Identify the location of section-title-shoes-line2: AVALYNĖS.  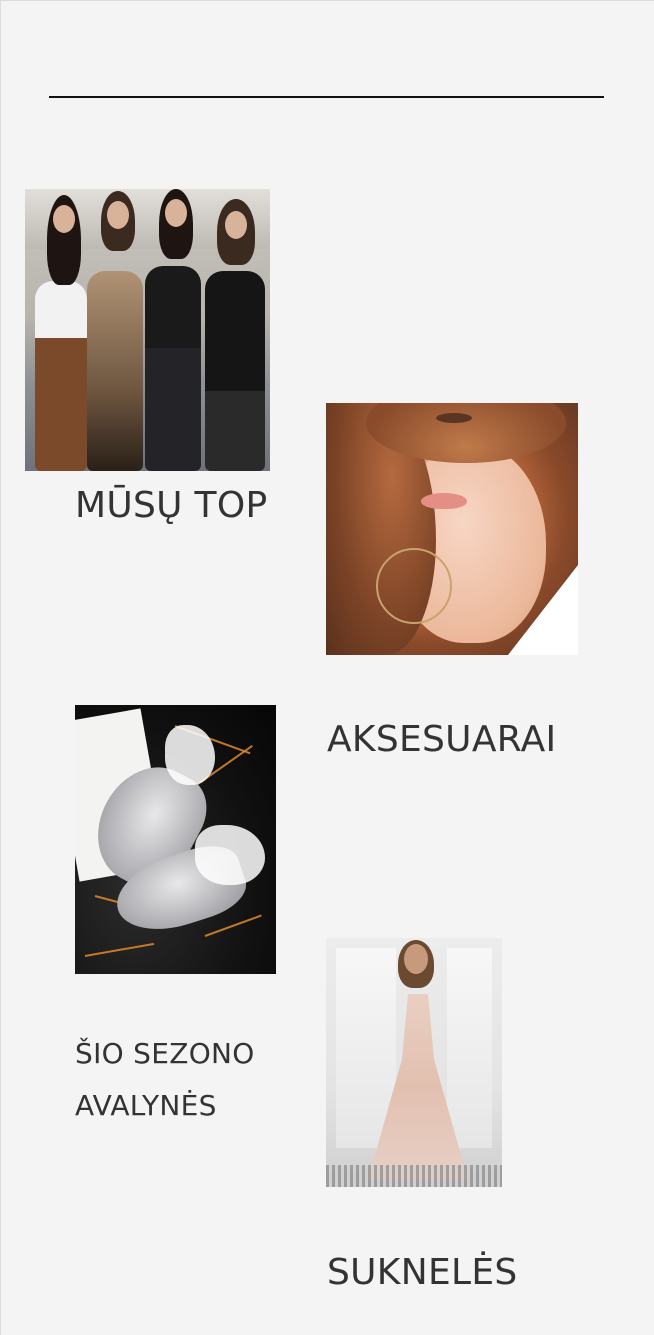
(146, 1105).